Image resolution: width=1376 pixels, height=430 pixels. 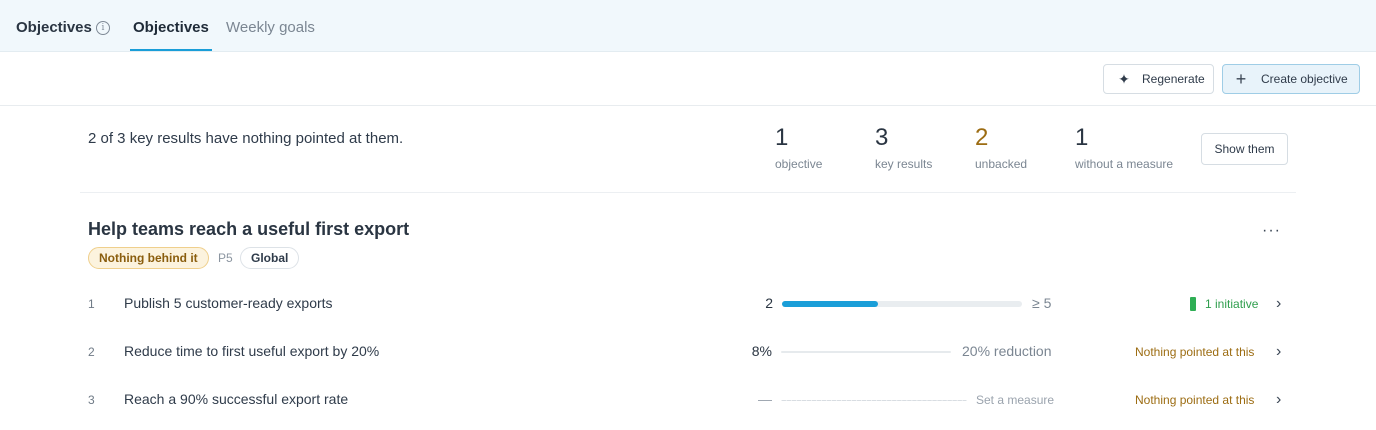 I want to click on divider, so click(x=688, y=192).